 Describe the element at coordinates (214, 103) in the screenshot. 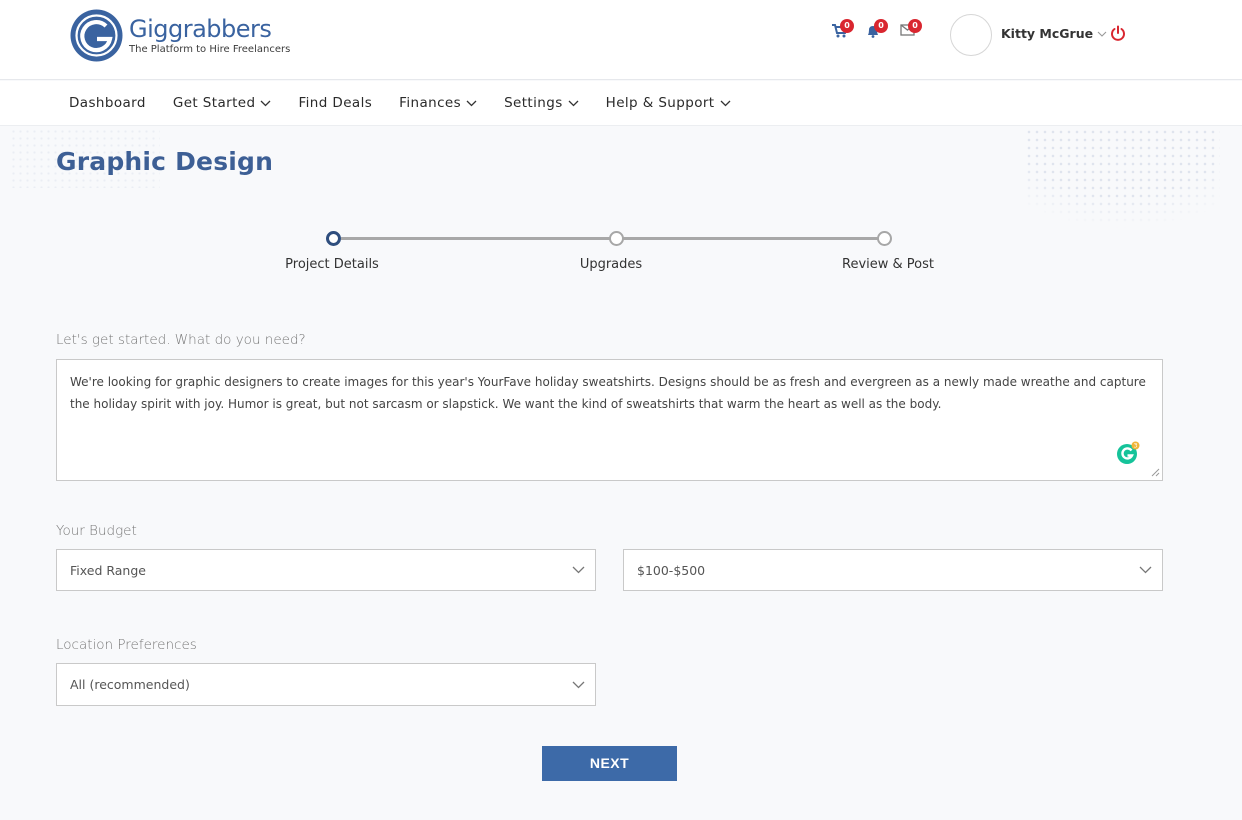

I see `nav-label: Get Started` at that location.